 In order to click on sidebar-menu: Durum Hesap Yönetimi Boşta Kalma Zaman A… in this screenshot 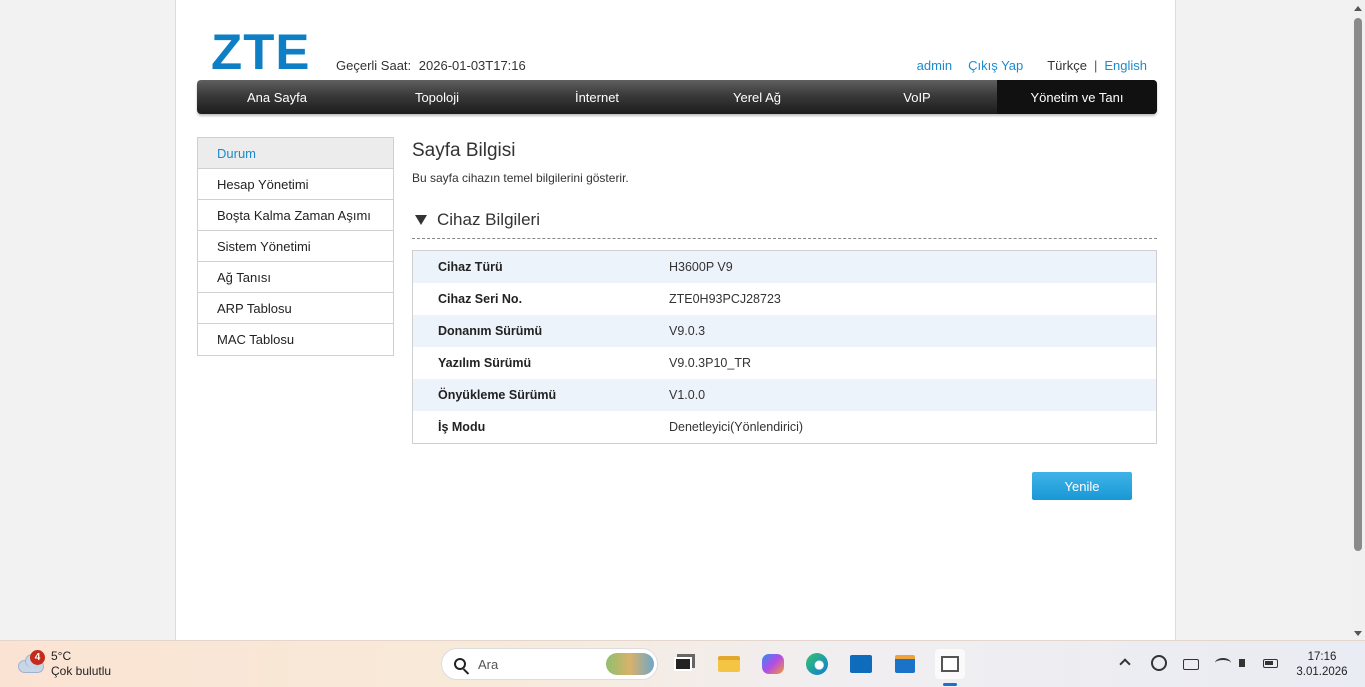, I will do `click(295, 246)`.